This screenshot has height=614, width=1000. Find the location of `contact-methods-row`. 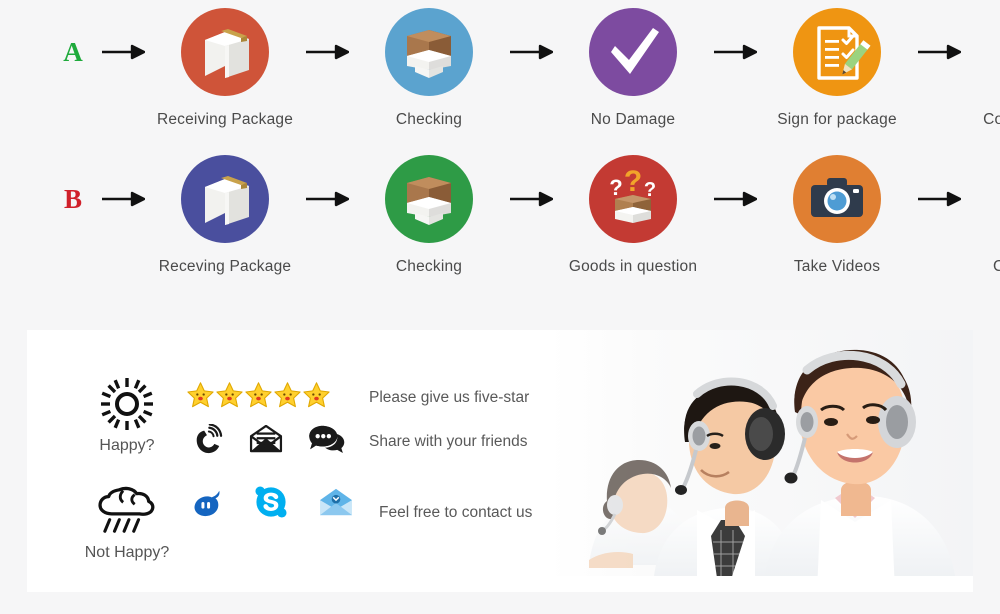

contact-methods-row is located at coordinates (266, 441).